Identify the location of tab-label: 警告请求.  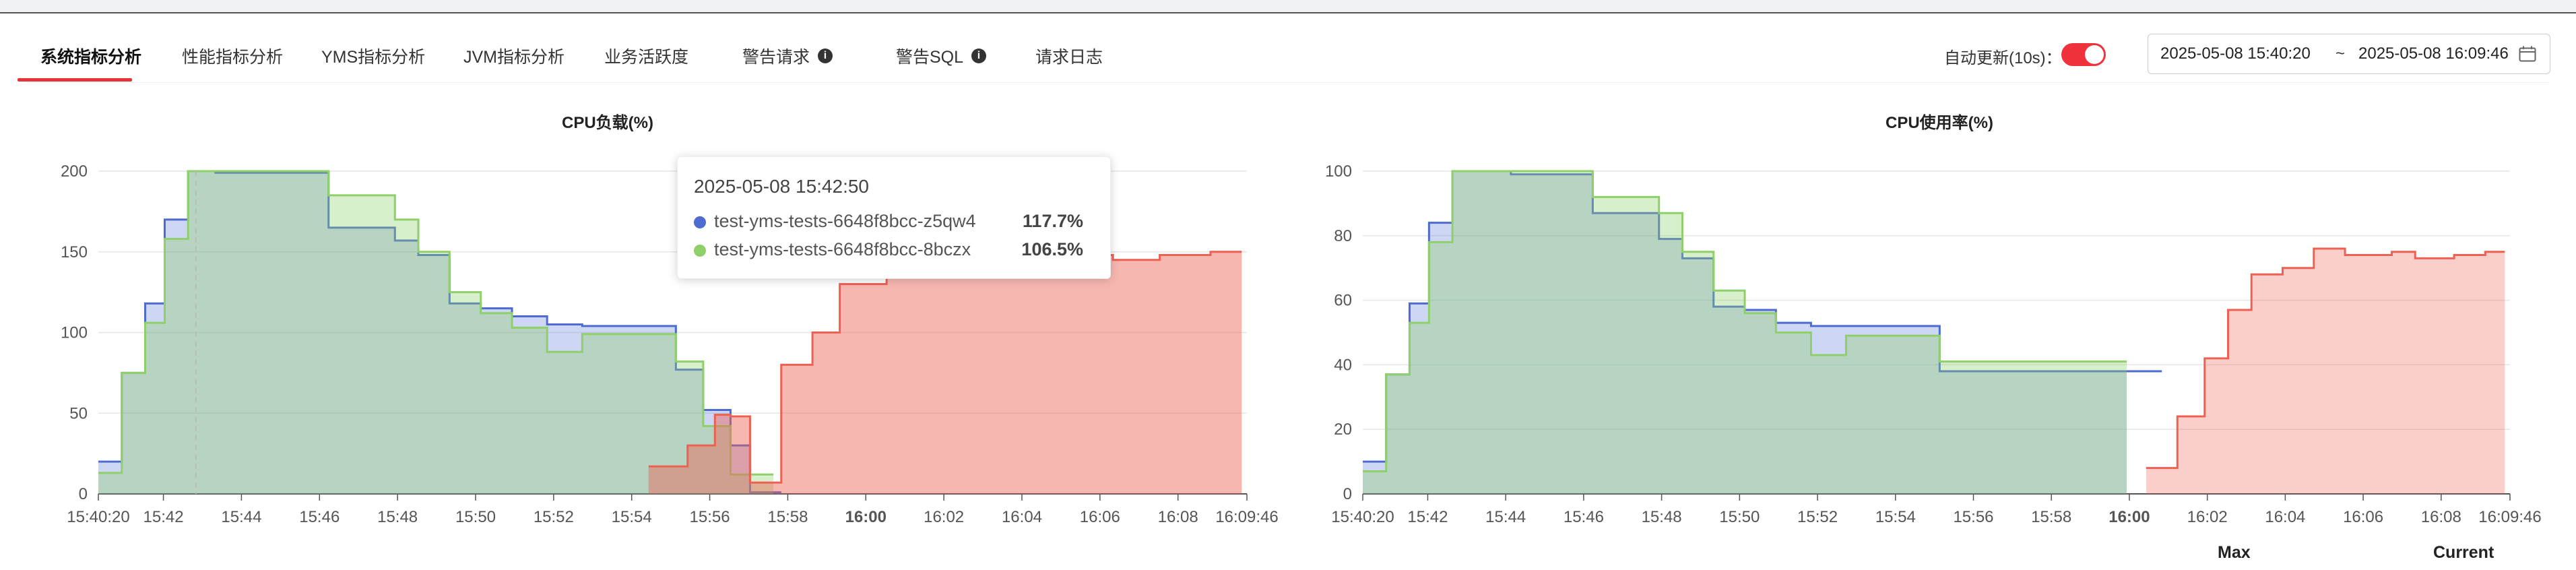
(776, 57).